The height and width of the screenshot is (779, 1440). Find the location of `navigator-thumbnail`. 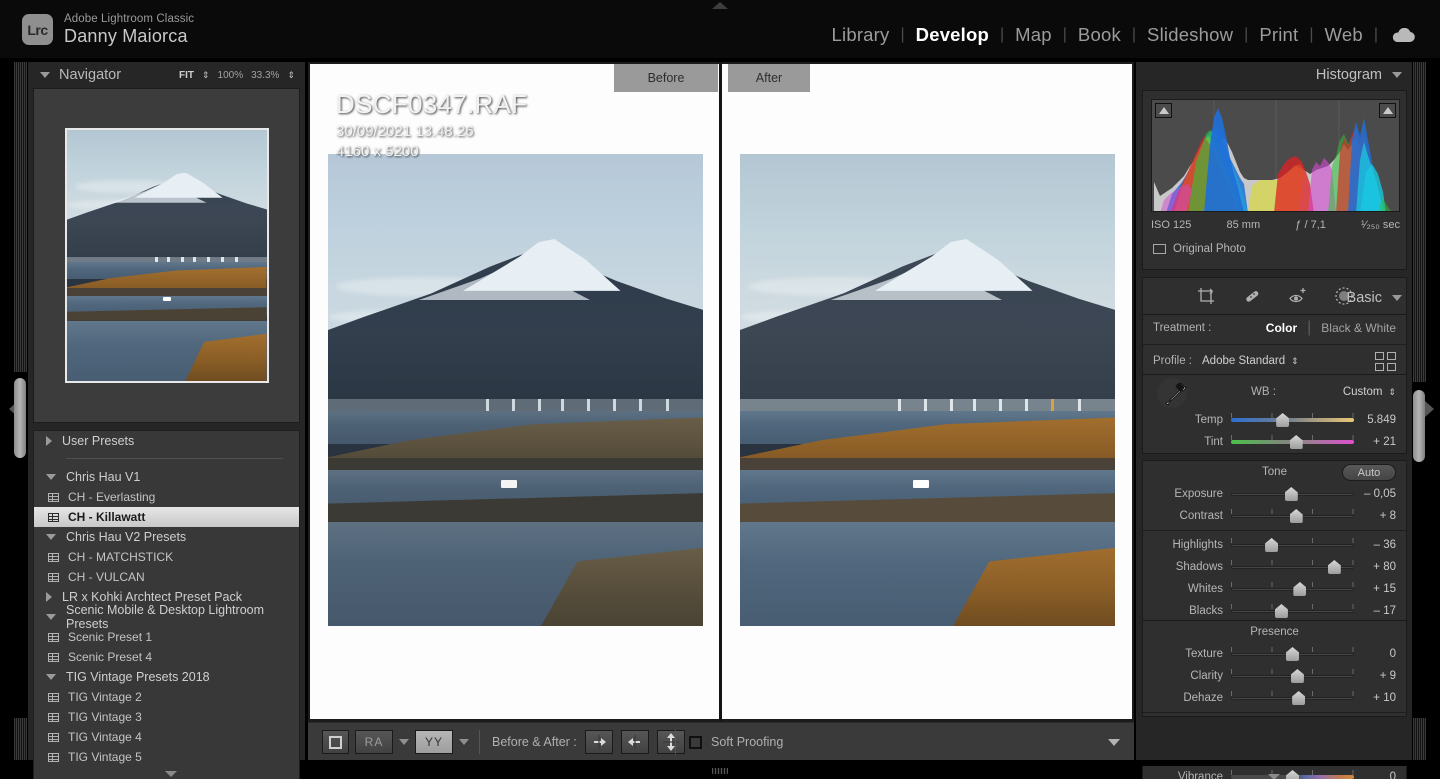

navigator-thumbnail is located at coordinates (166, 255).